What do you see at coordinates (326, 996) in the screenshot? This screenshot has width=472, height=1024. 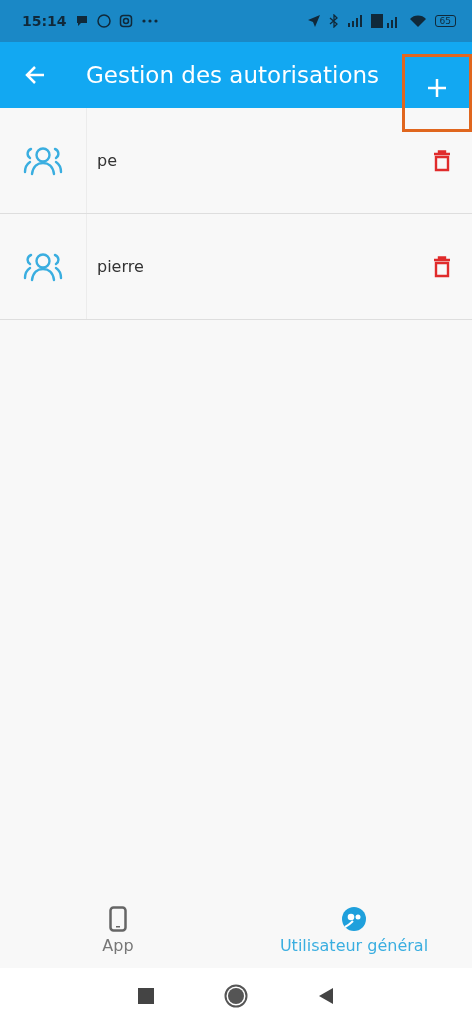 I see `back-icon` at bounding box center [326, 996].